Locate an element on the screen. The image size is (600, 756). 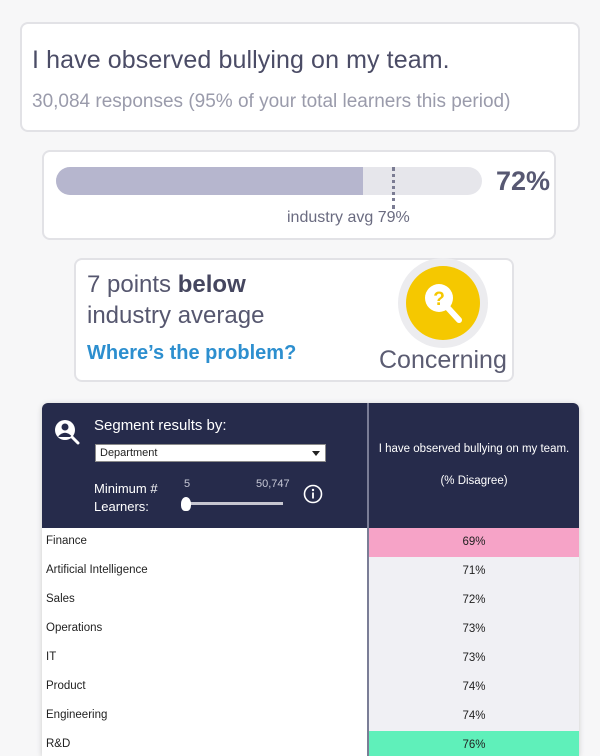
minimum-label-line2: Learners: is located at coordinates (121, 506).